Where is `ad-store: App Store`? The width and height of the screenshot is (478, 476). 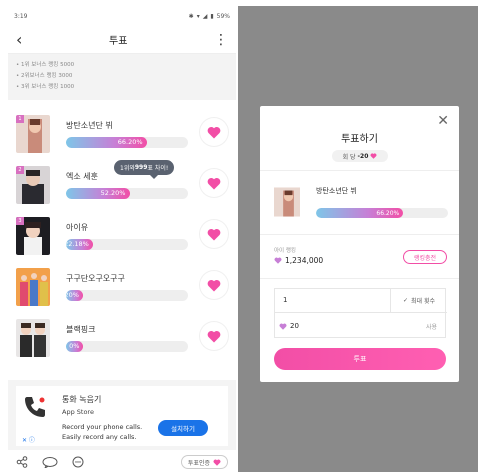
ad-store: App Store is located at coordinates (78, 412).